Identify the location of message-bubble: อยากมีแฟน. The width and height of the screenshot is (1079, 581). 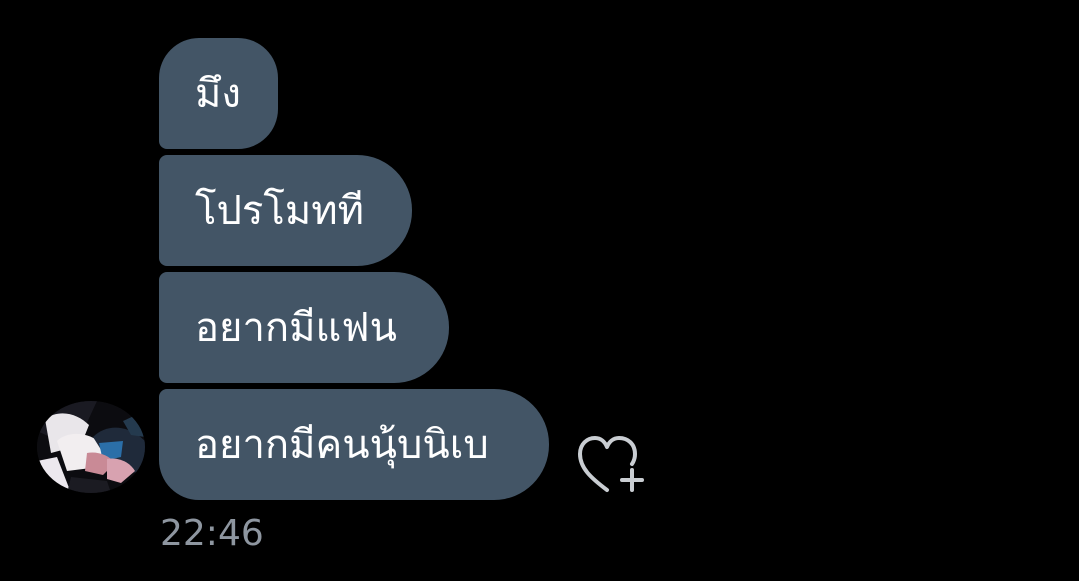
(304, 327).